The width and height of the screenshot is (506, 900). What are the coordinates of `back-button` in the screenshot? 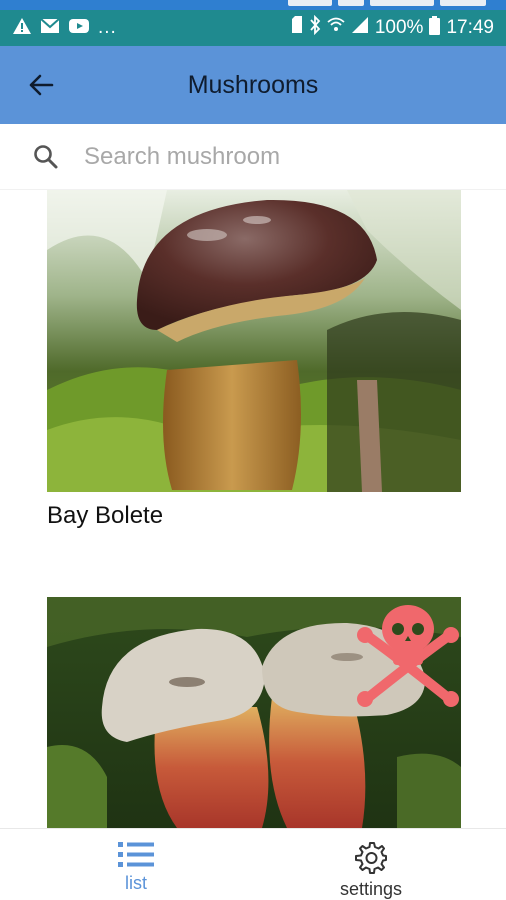 It's located at (41, 85).